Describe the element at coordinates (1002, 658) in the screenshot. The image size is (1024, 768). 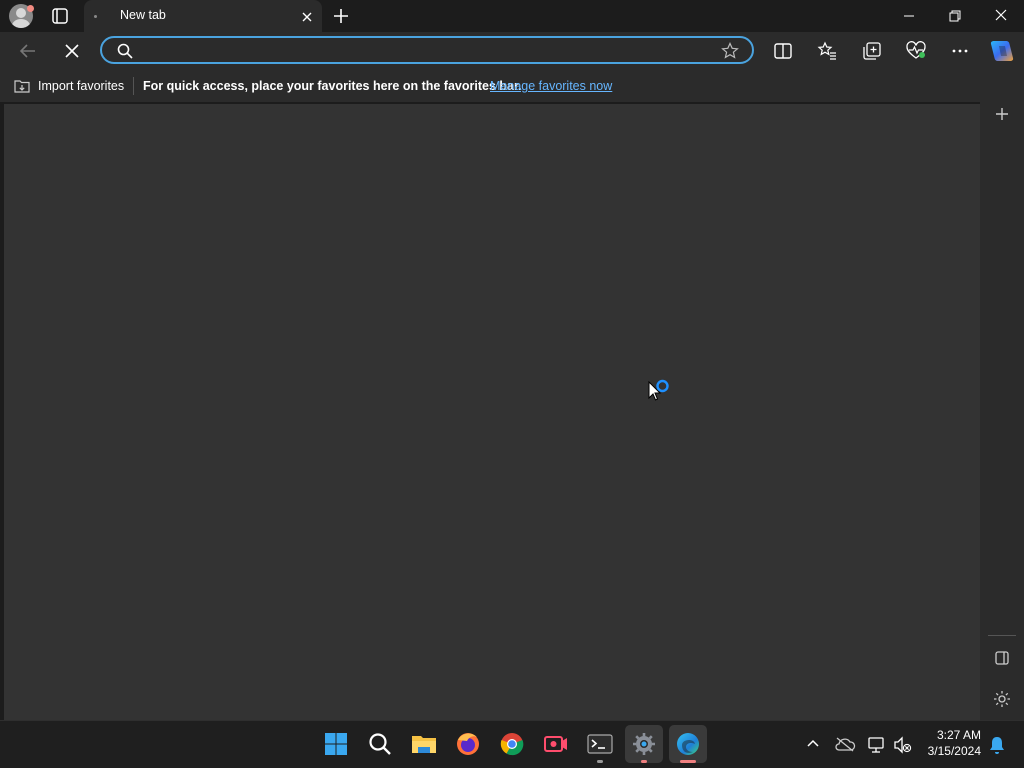
I see `hide-sidebar-icon` at that location.